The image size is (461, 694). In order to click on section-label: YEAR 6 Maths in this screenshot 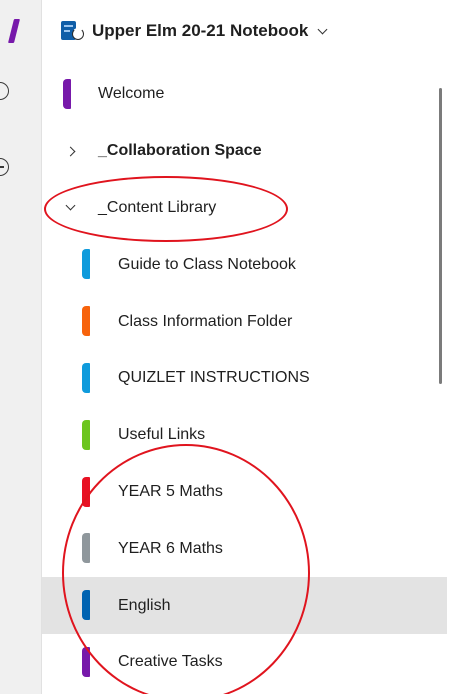, I will do `click(170, 548)`.